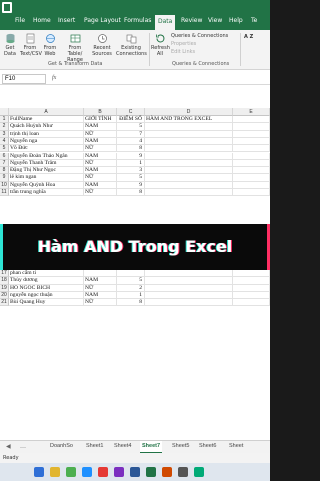 The width and height of the screenshot is (320, 481). I want to click on tab-team: Te, so click(254, 20).